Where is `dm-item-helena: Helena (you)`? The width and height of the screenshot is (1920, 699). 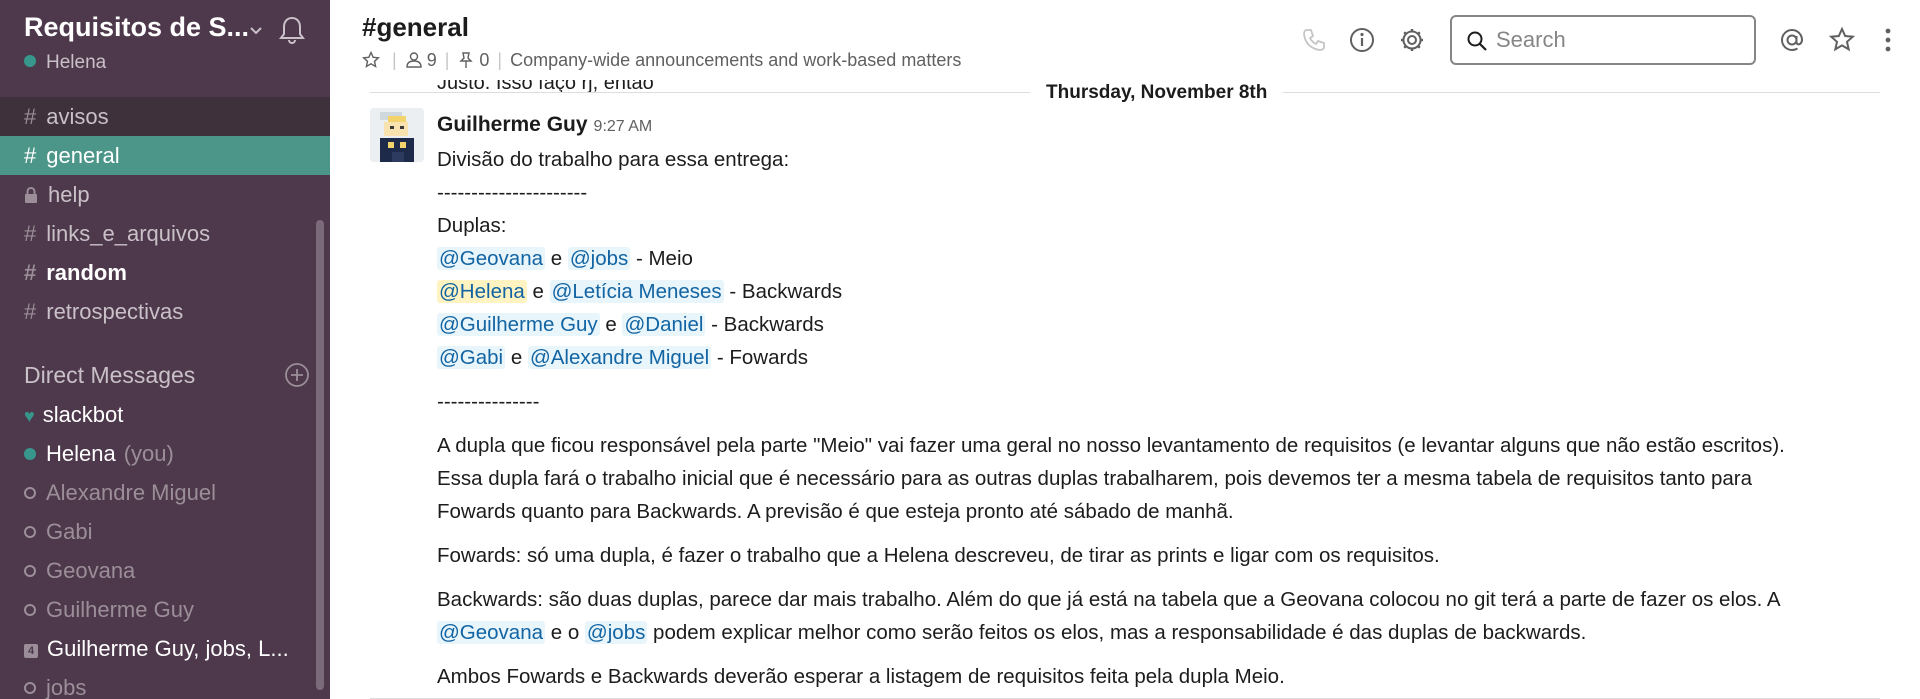
dm-item-helena: Helena (you) is located at coordinates (159, 453).